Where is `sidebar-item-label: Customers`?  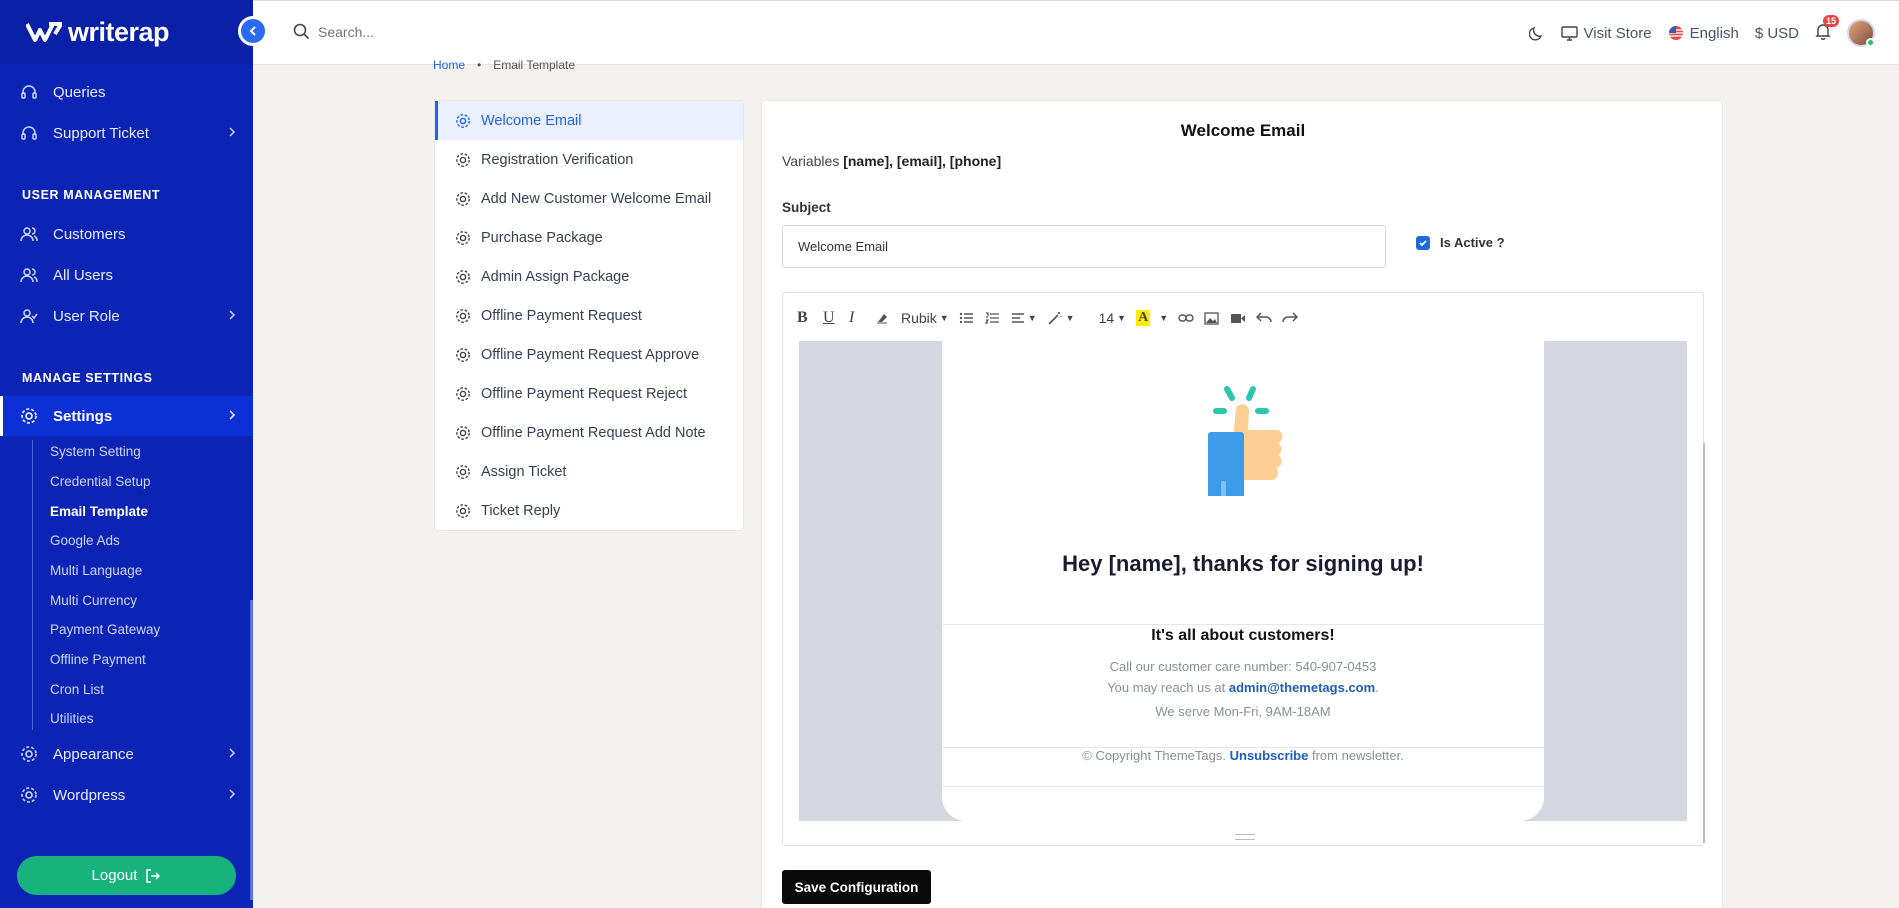
sidebar-item-label: Customers is located at coordinates (89, 234).